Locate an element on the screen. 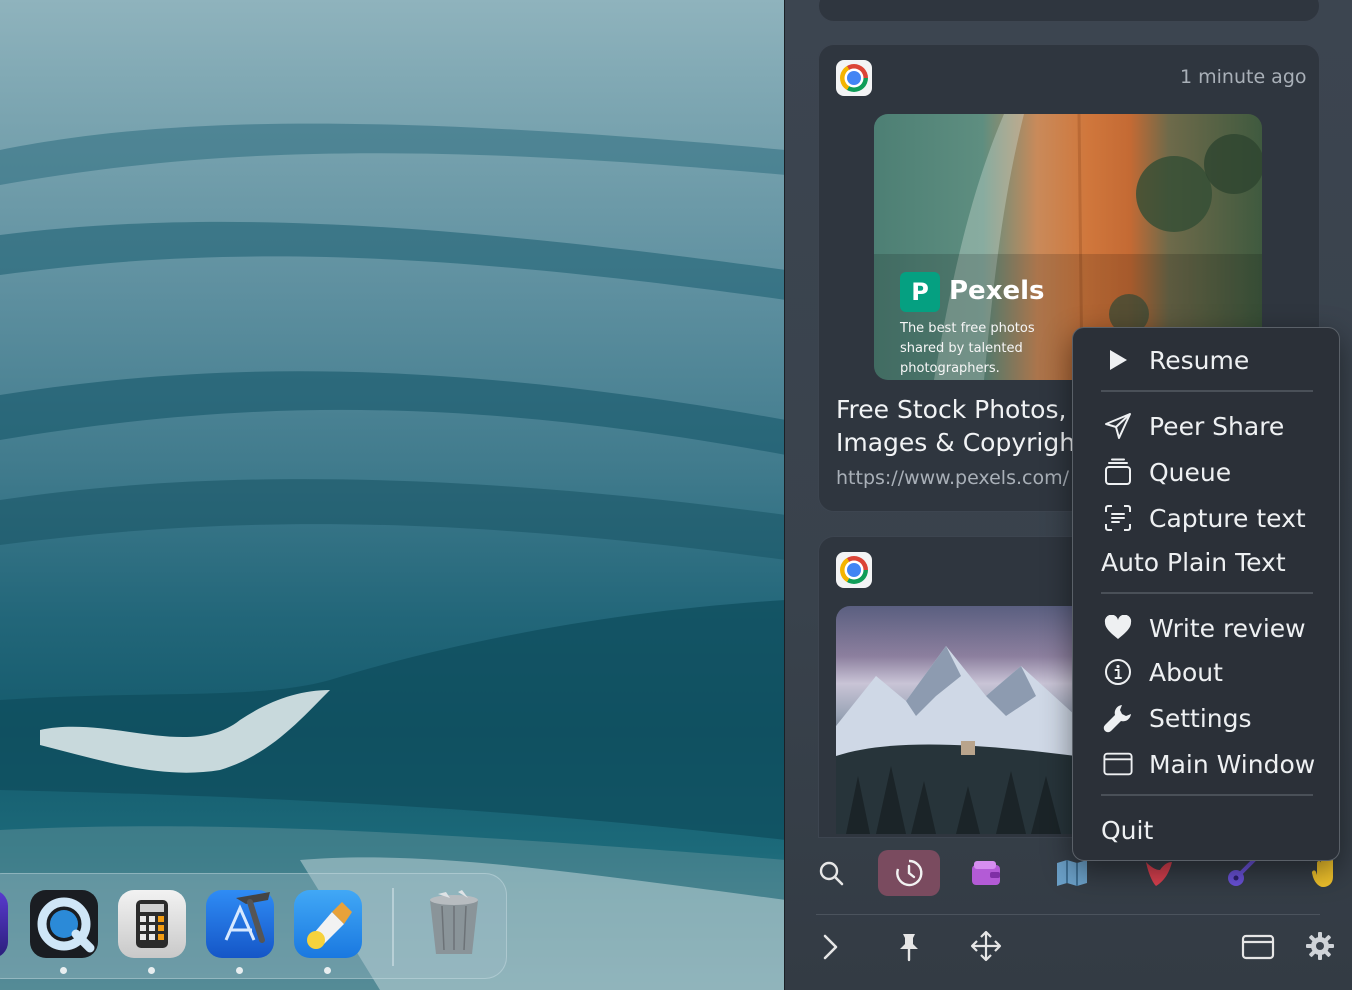  search-icon is located at coordinates (831, 873).